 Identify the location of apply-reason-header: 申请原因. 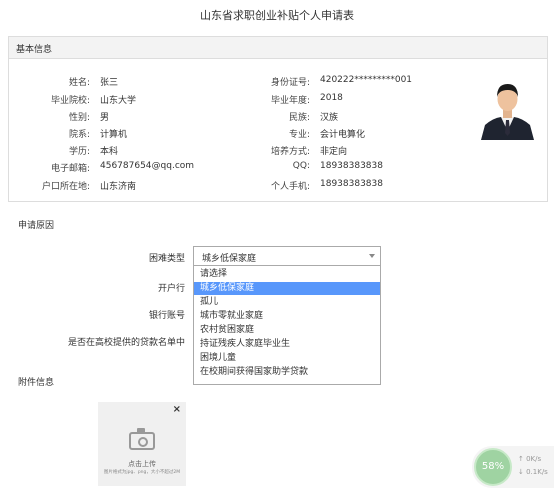
(36, 226).